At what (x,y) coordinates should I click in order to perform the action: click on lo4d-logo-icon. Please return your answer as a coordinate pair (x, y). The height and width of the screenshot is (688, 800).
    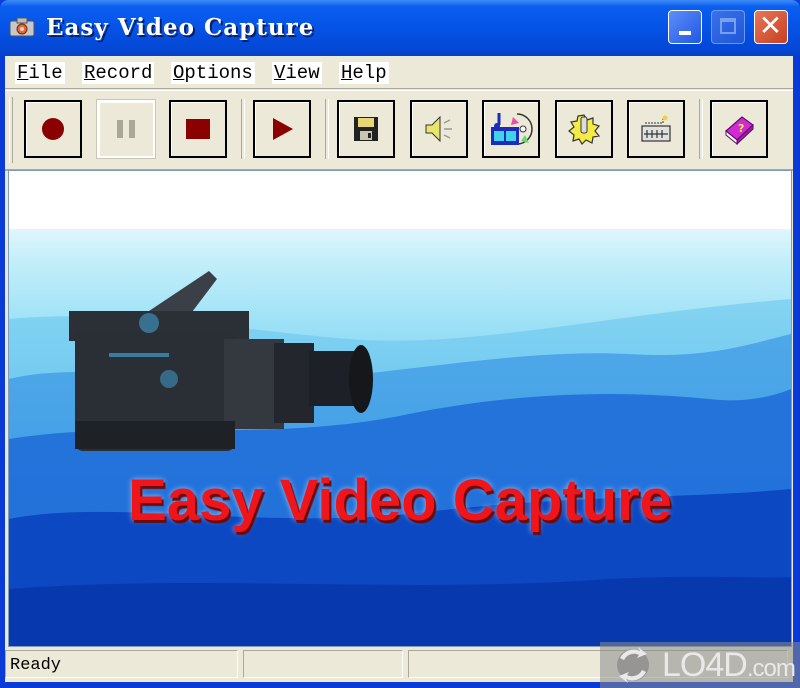
    Looking at the image, I should click on (633, 665).